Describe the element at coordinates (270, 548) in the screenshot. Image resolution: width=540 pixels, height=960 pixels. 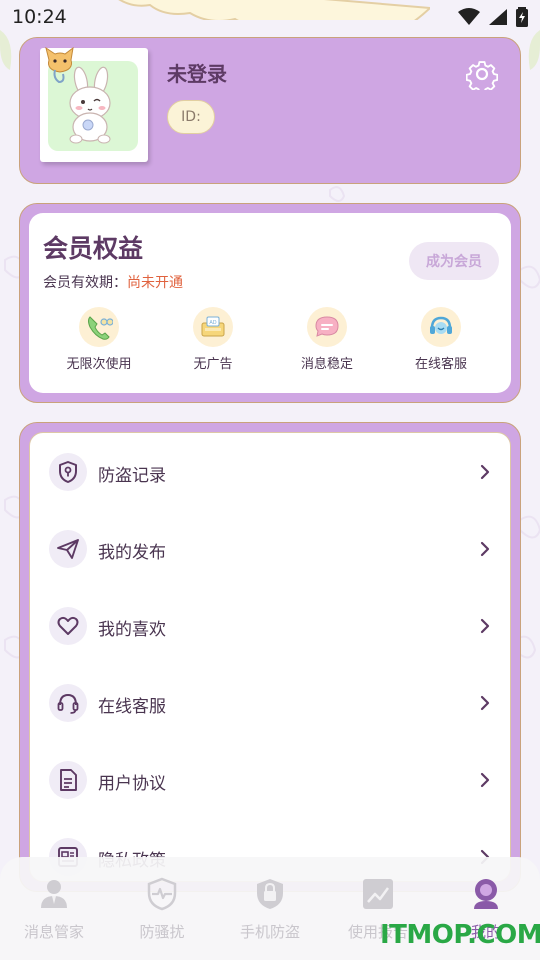
I see `menu-item-my-posts: 我的发布` at that location.